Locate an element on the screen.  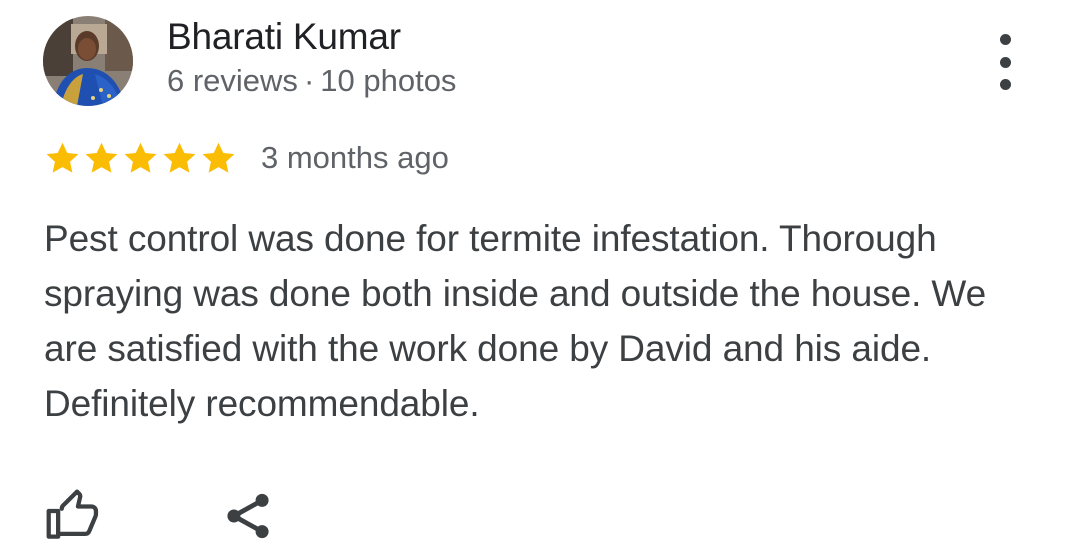
share-button is located at coordinates (248, 516).